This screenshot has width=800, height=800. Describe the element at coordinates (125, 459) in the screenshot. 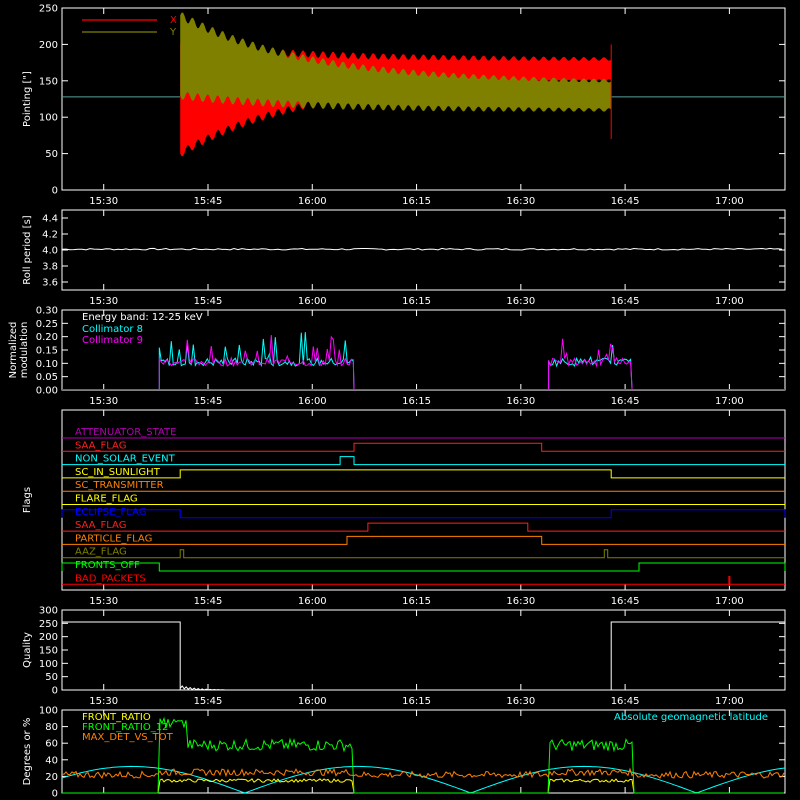

I see `flag-label: NON_SOLAR_EVENT` at that location.